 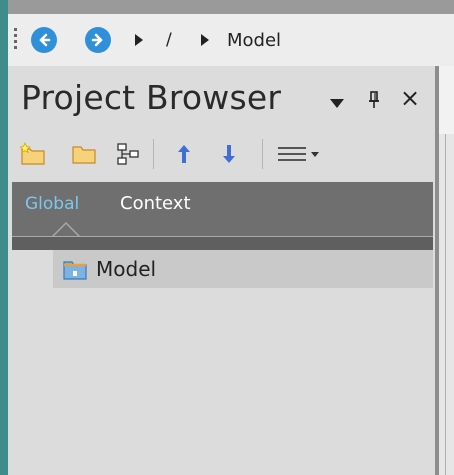 What do you see at coordinates (229, 154) in the screenshot?
I see `move-down-icon` at bounding box center [229, 154].